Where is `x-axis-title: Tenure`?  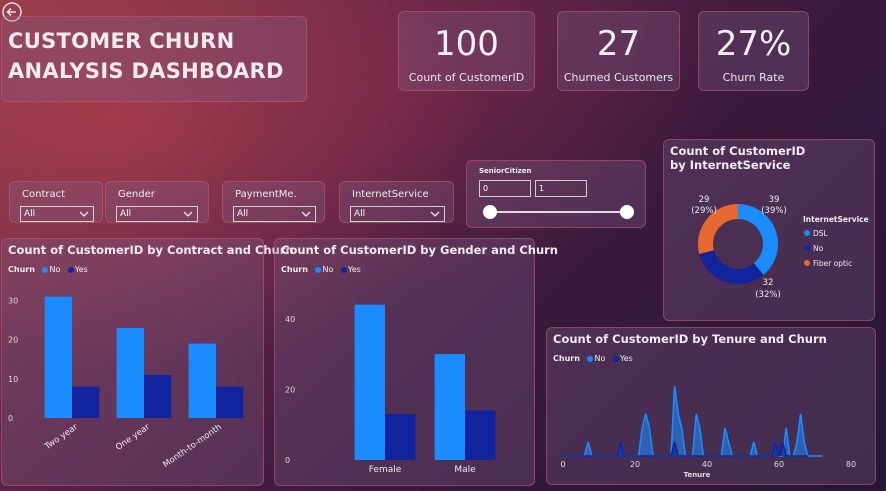 x-axis-title: Tenure is located at coordinates (697, 475).